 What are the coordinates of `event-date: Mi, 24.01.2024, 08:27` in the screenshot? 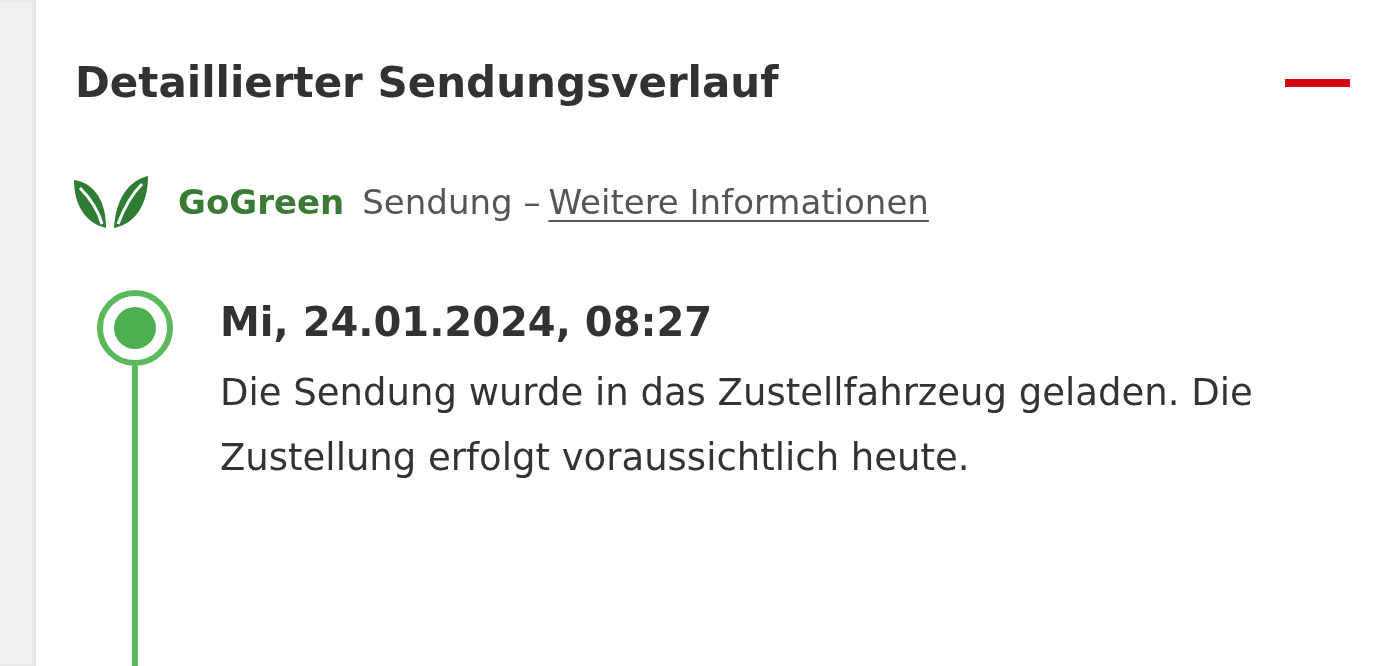 It's located at (467, 322).